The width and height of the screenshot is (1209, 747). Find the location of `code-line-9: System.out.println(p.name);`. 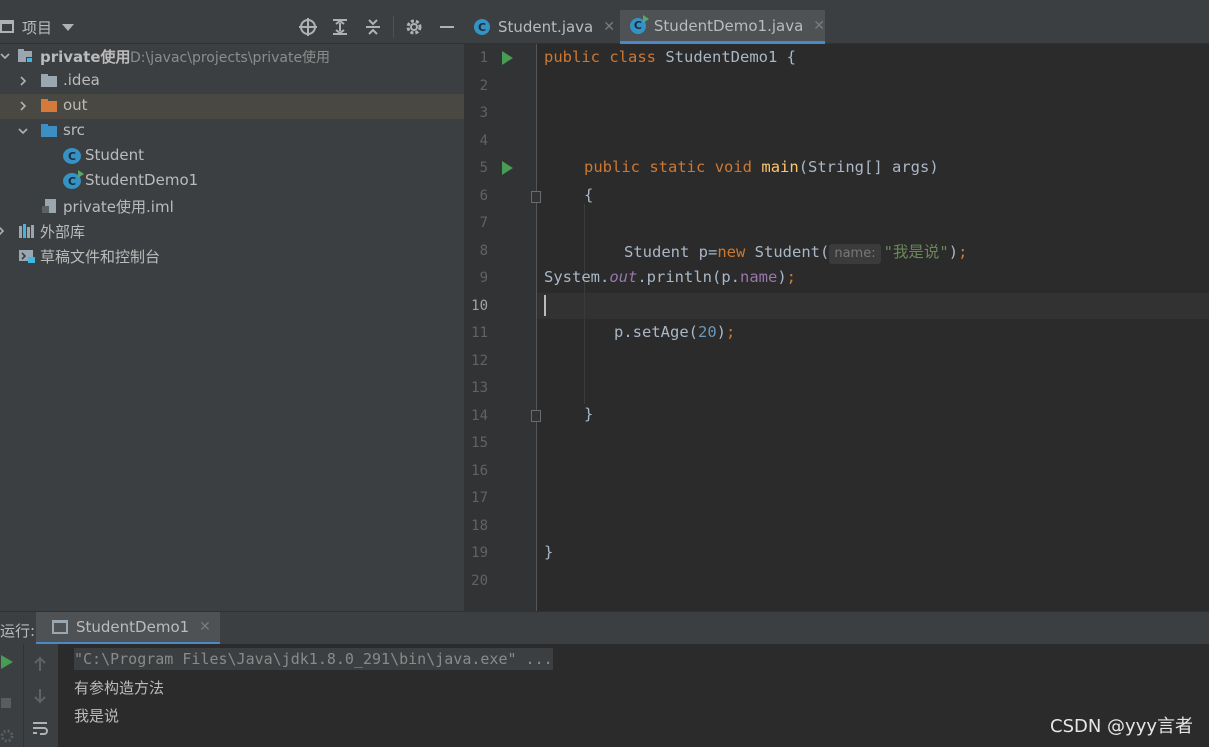

code-line-9: System.out.println(p.name); is located at coordinates (670, 277).